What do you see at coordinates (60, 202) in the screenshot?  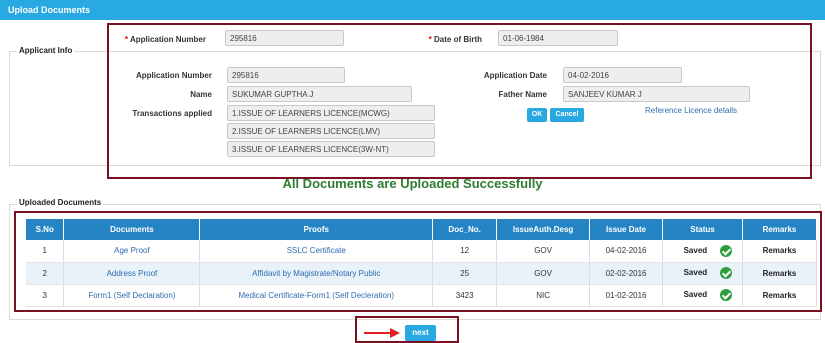 I see `uploaded-documents-legend: Uploaded Documents` at bounding box center [60, 202].